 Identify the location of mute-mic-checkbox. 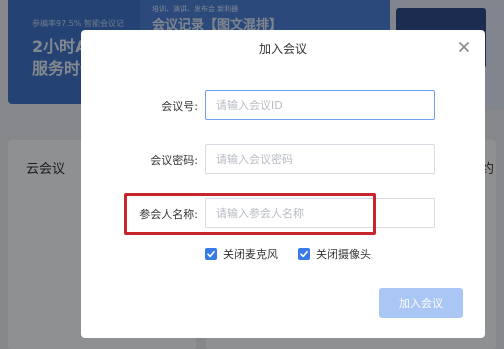
(211, 254).